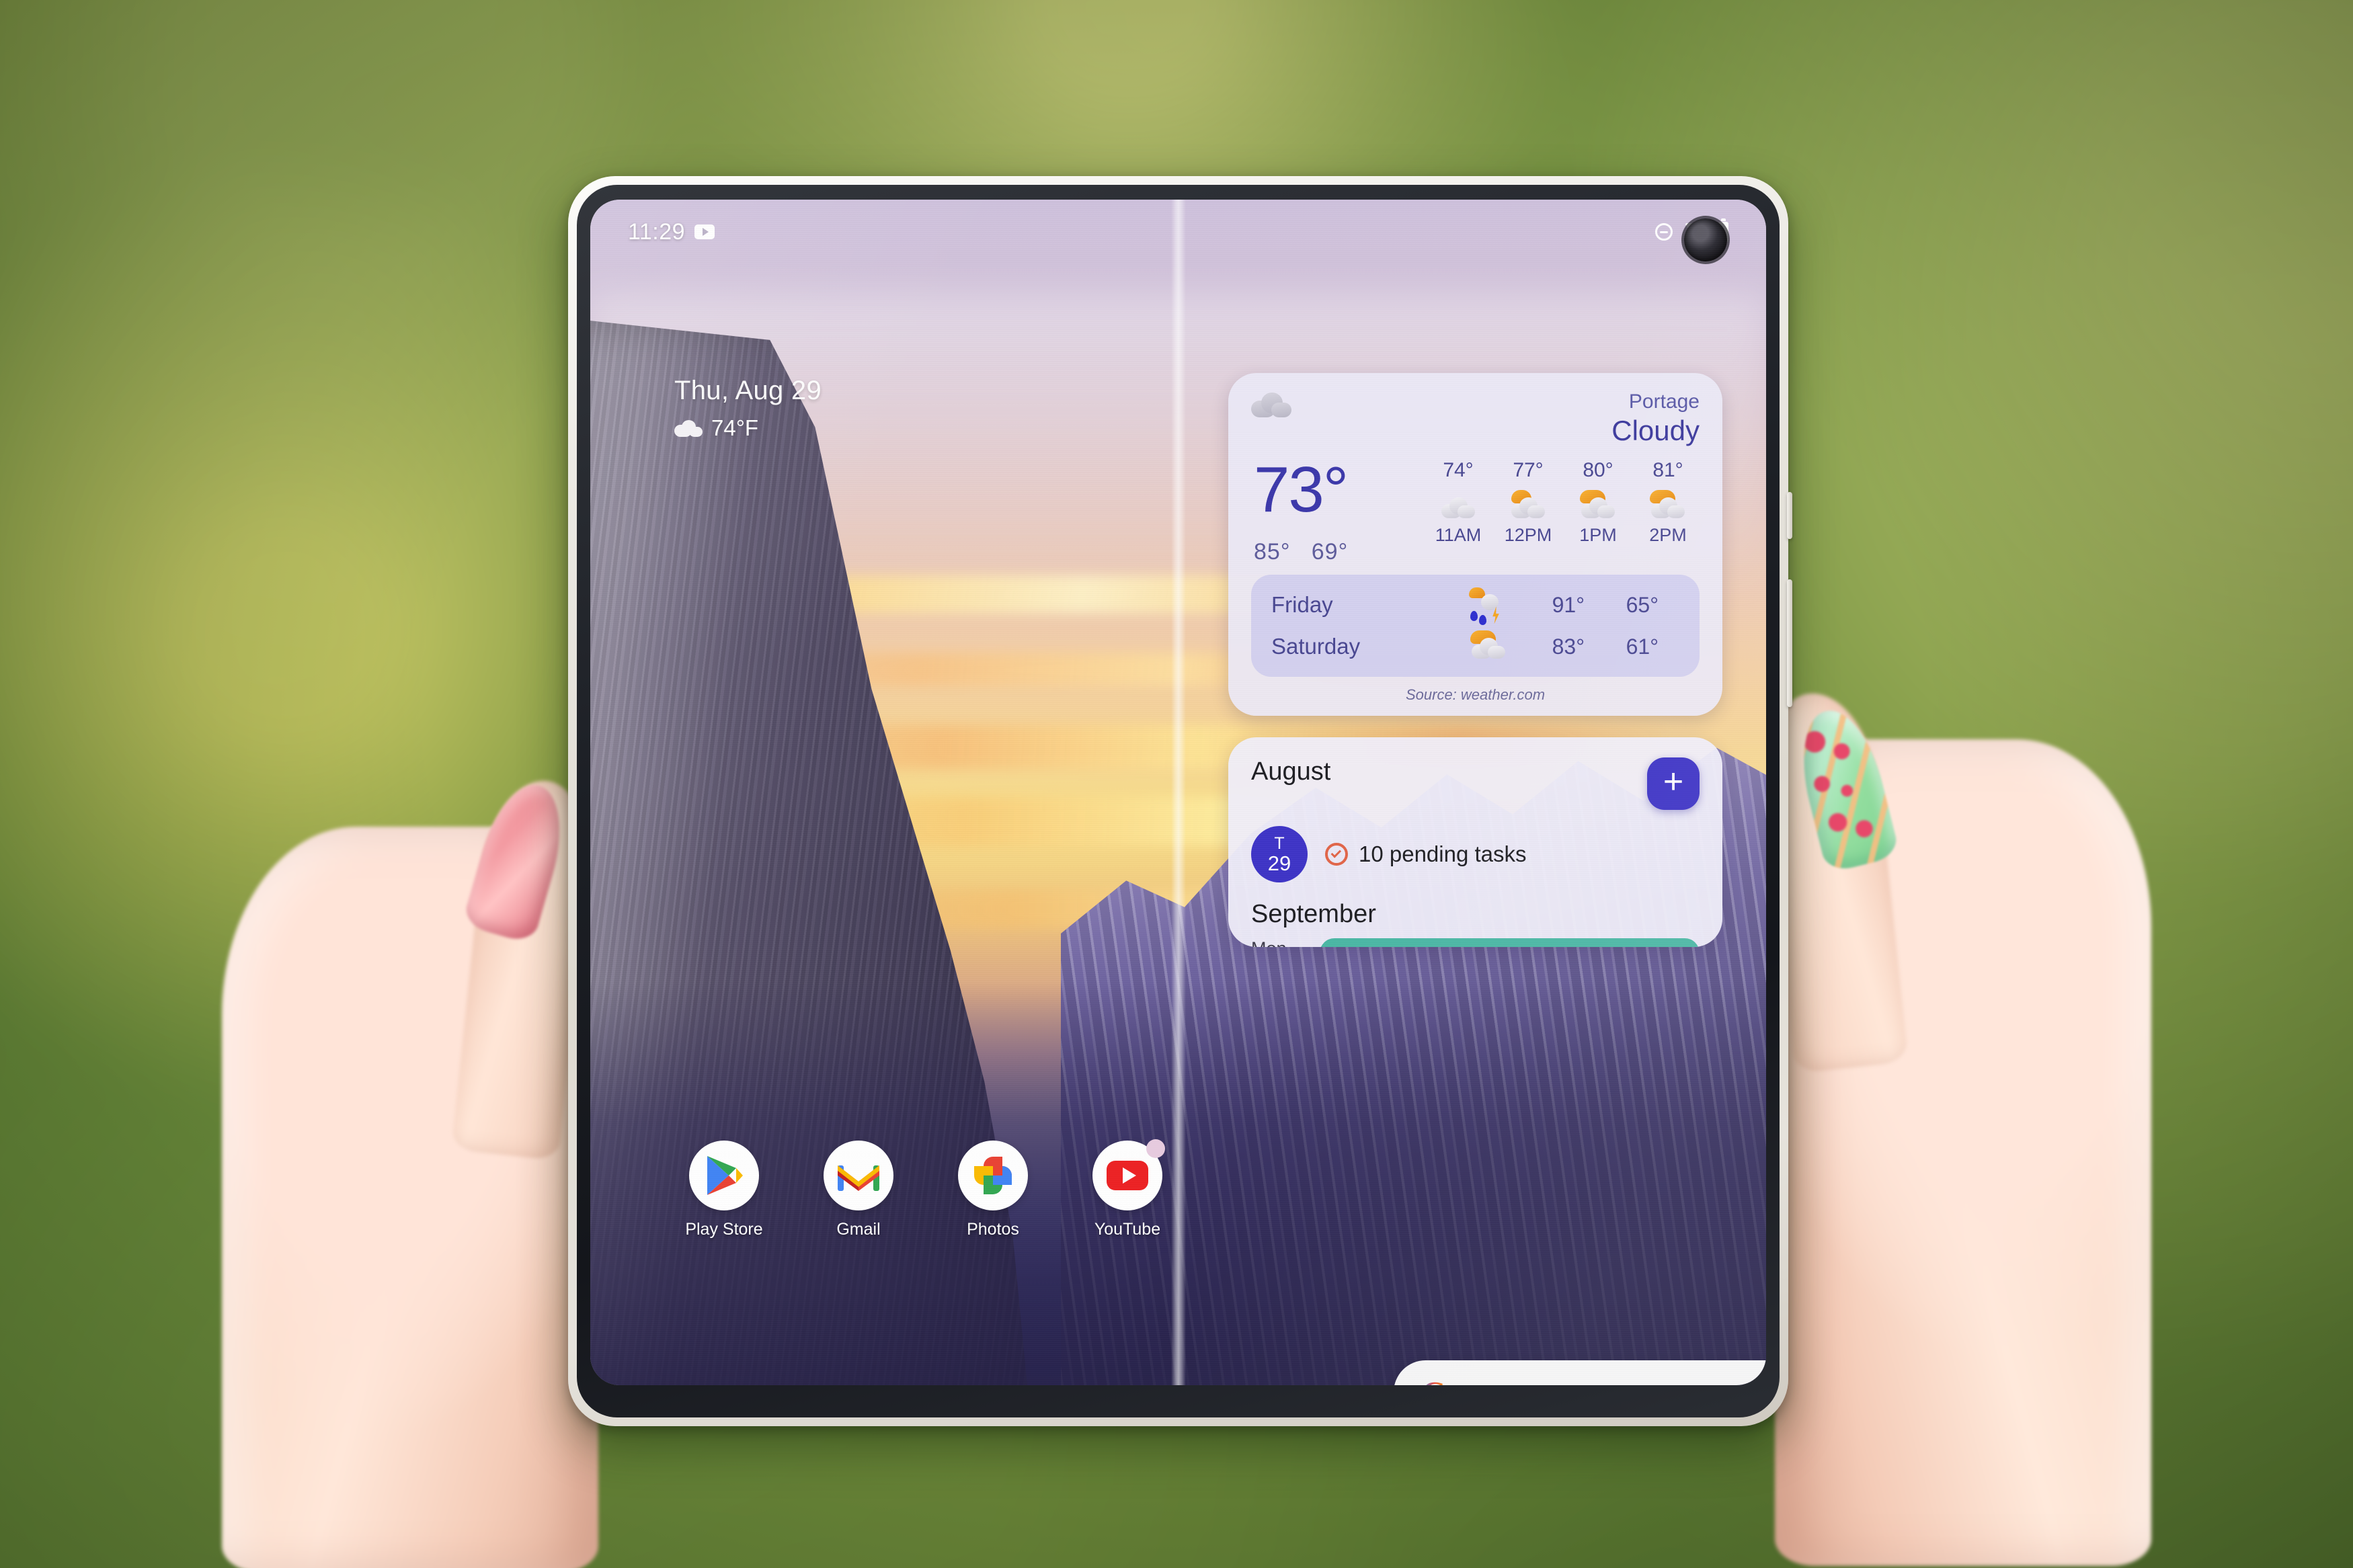  I want to click on daily-high: 83°, so click(1568, 646).